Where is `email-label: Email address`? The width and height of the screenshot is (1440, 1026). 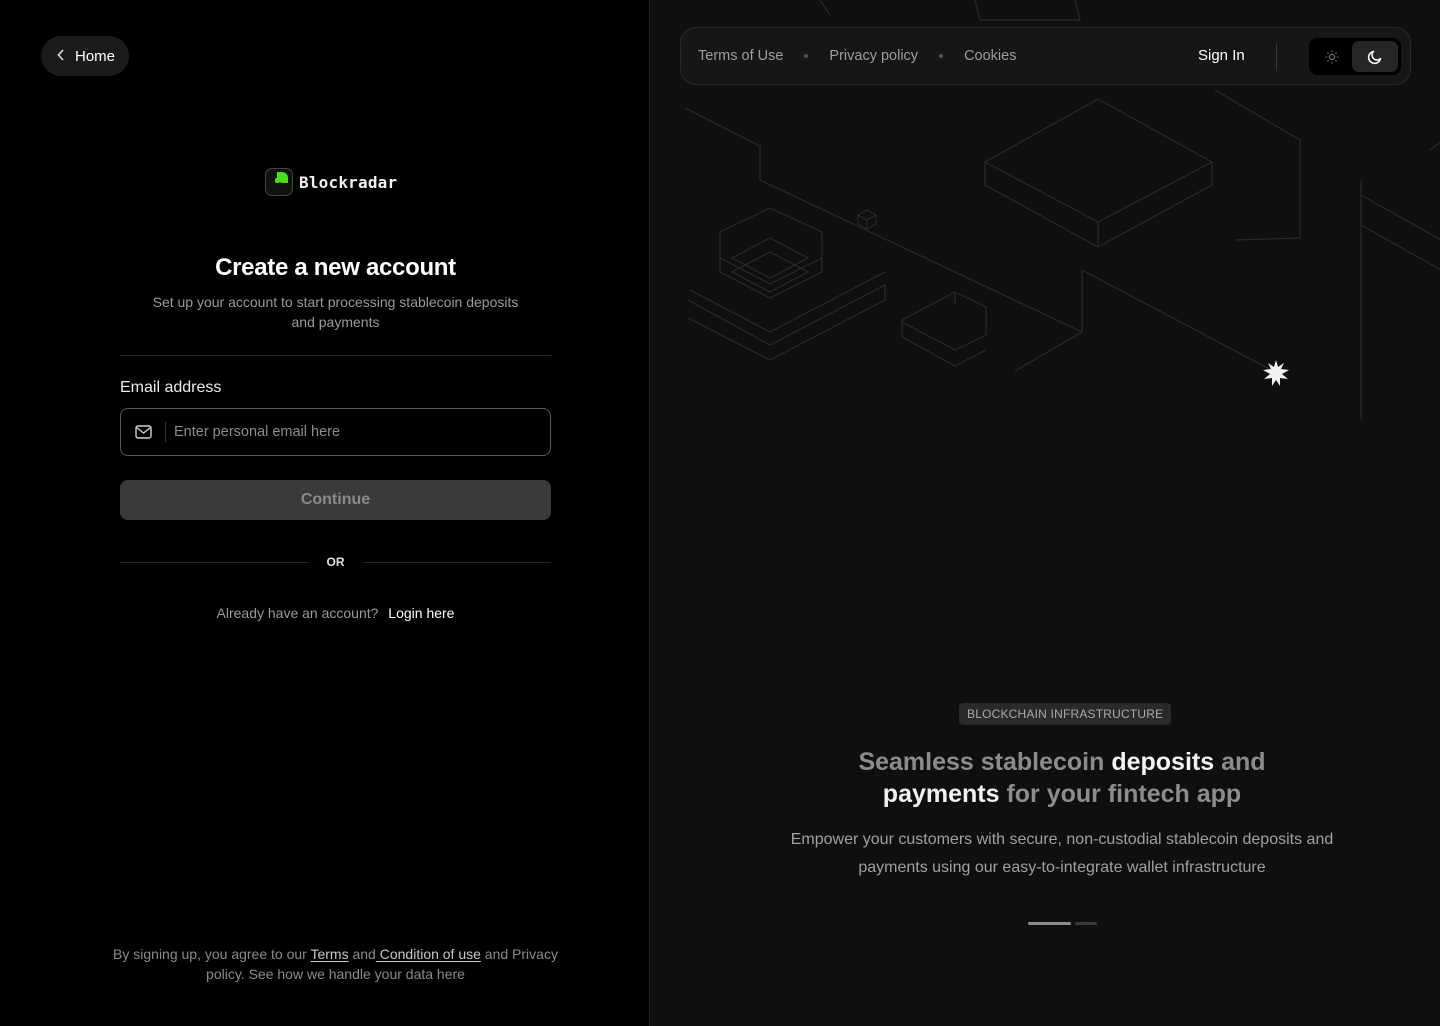 email-label: Email address is located at coordinates (171, 387).